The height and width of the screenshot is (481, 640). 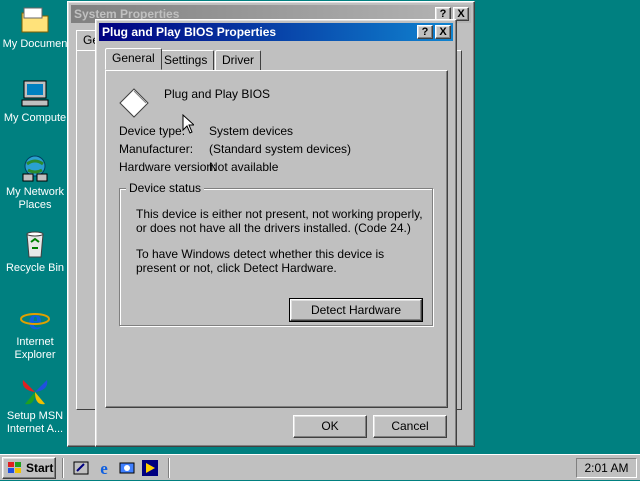 I want to click on cancel-button: Cancel, so click(x=410, y=426).